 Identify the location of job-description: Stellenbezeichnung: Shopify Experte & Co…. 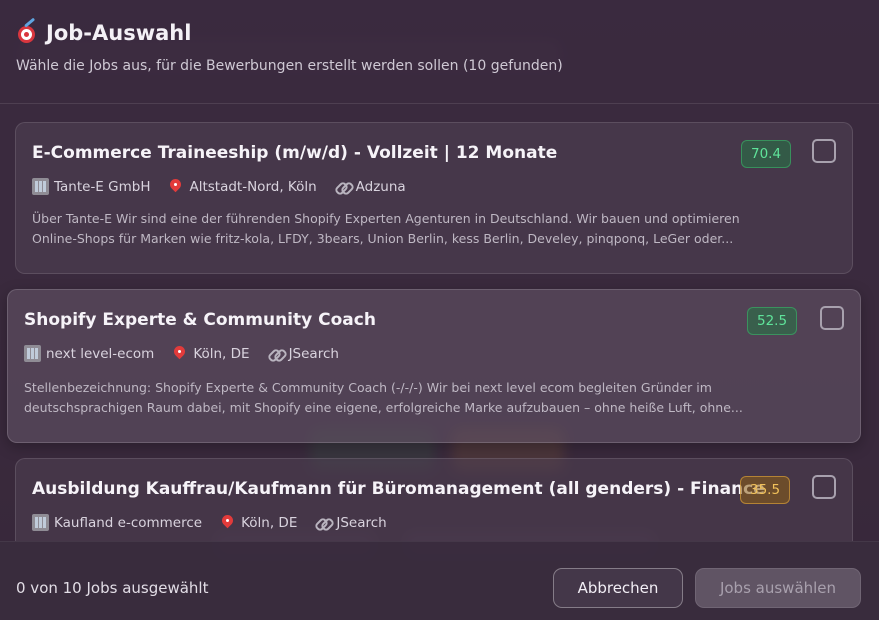
(383, 398).